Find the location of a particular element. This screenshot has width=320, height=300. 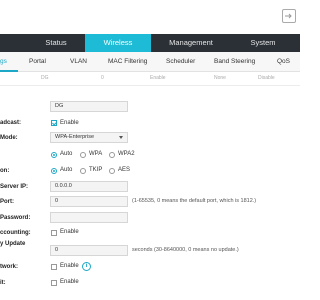

version-auto-label: Auto is located at coordinates (66, 154).